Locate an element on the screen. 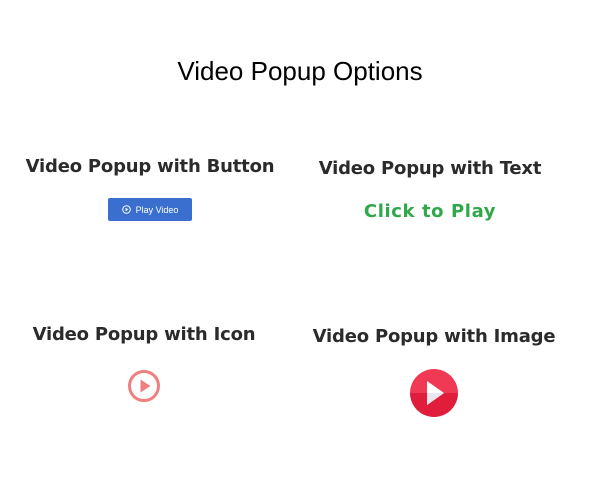 This screenshot has width=600, height=500. play-circle-outline-icon is located at coordinates (144, 386).